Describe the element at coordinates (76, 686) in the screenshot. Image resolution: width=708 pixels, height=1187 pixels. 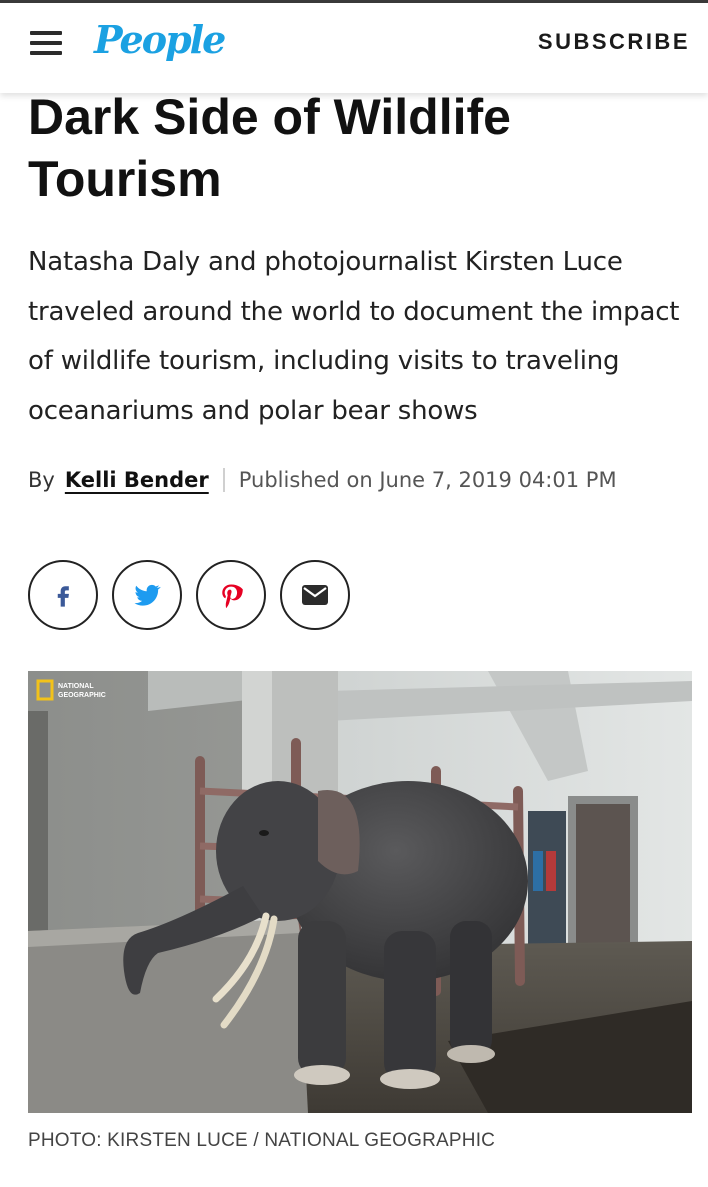
I see `natgeo-watermark-text-1: NATIONAL` at that location.